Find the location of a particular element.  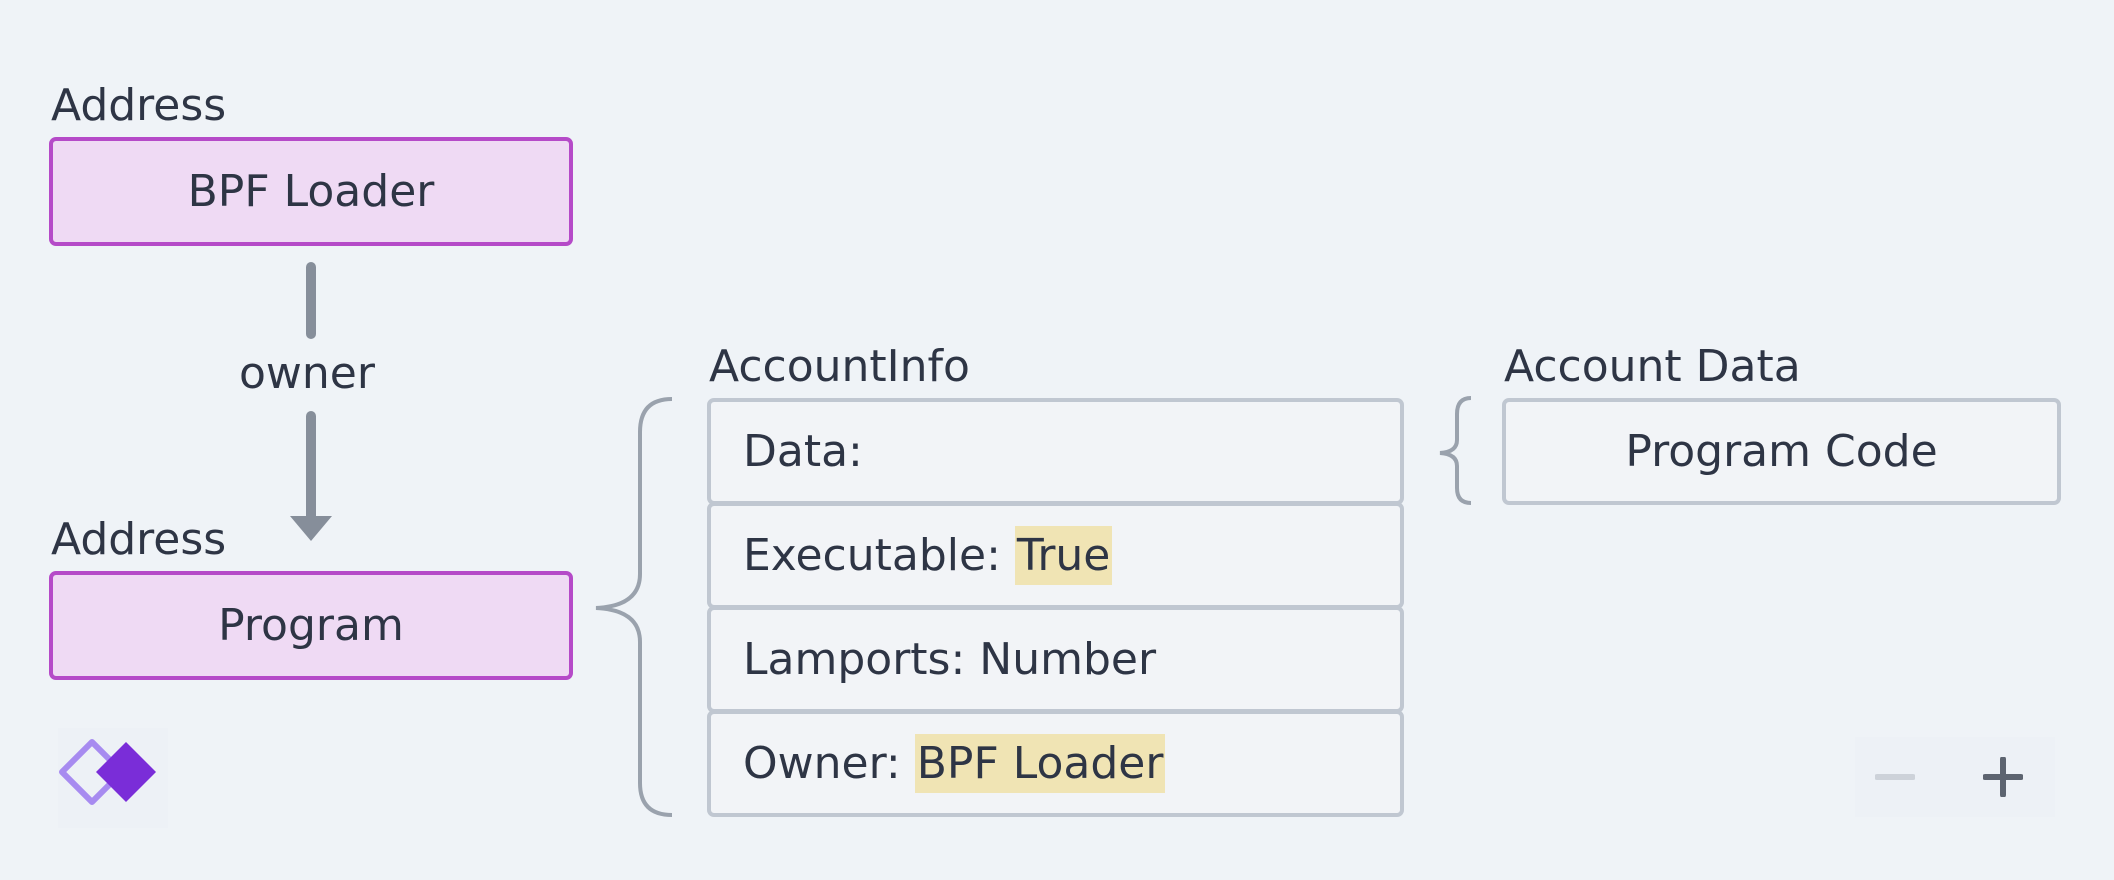

data-brace is located at coordinates (1455, 450).